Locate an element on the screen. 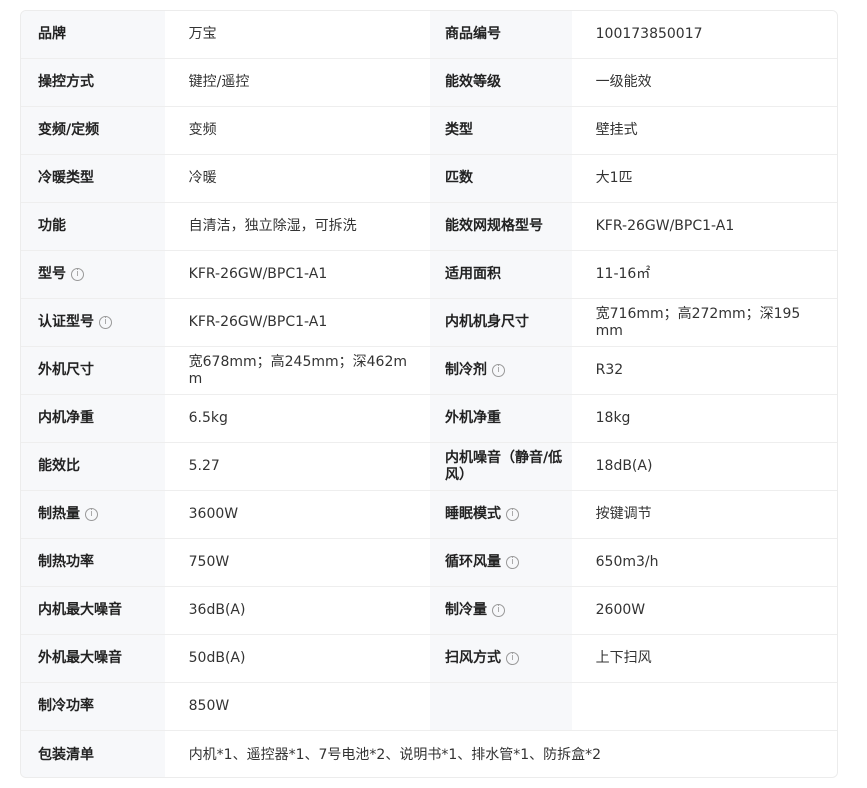 This screenshot has width=867, height=788. spec-label: 制冷量 i is located at coordinates (500, 611).